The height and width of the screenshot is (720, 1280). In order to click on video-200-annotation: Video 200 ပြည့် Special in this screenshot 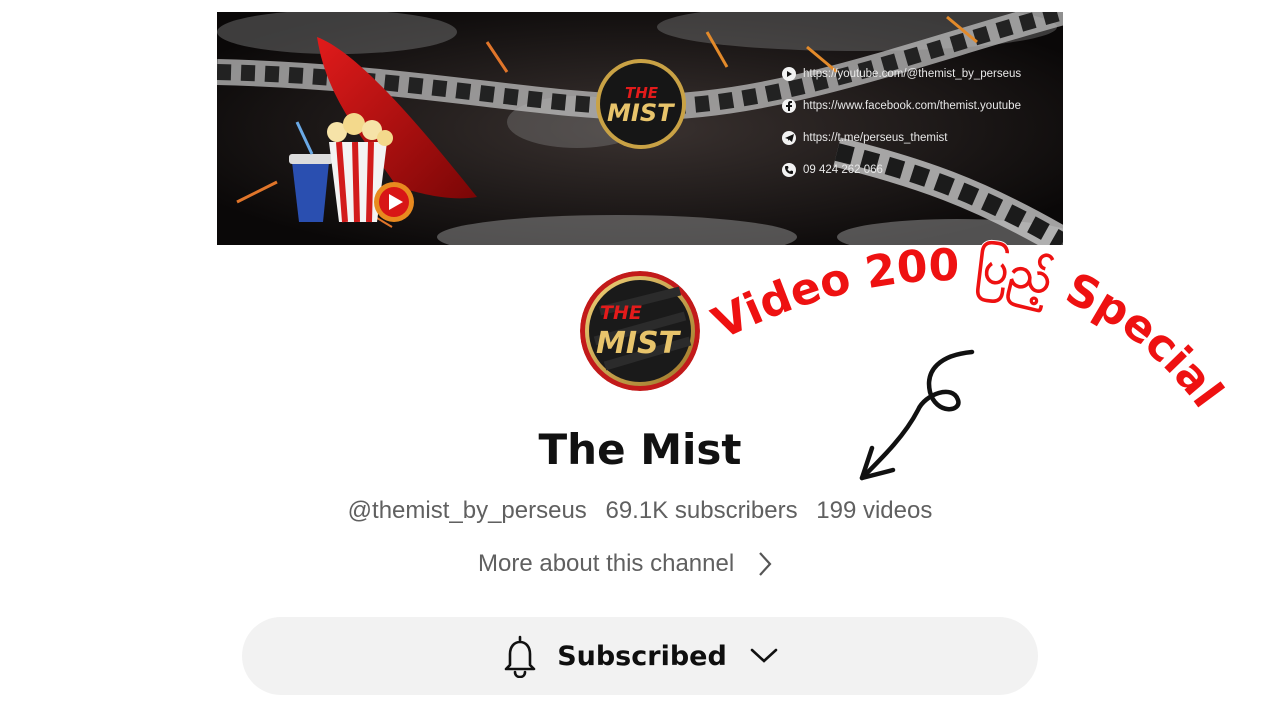, I will do `click(969, 359)`.